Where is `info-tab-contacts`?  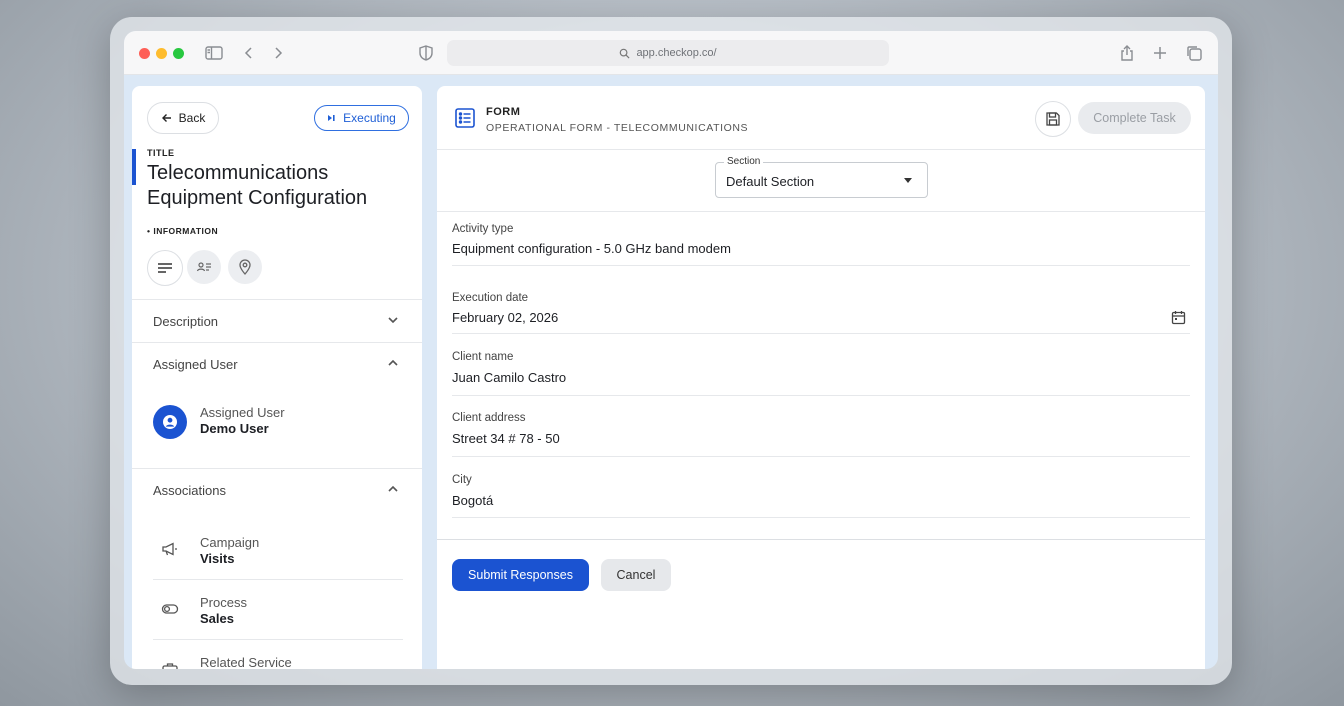 info-tab-contacts is located at coordinates (204, 267).